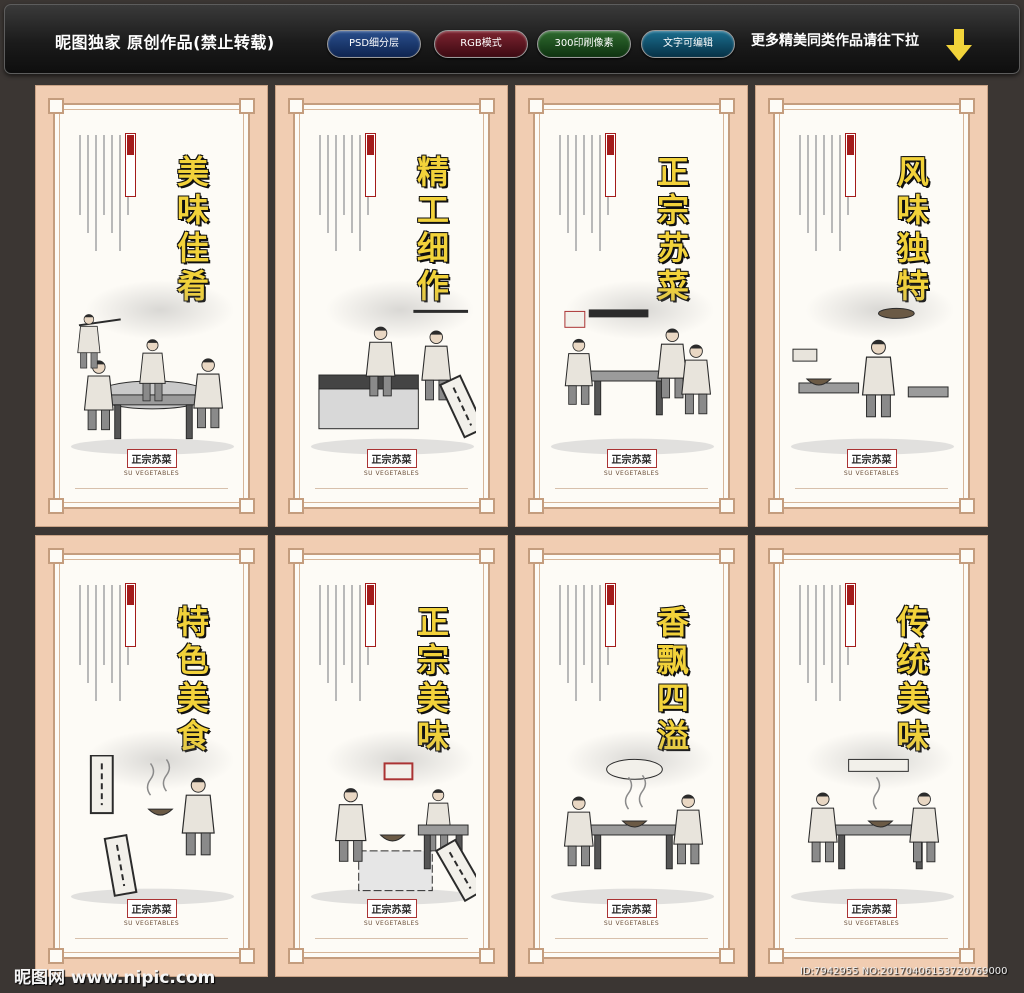 This screenshot has width=1024, height=993. What do you see at coordinates (584, 44) in the screenshot?
I see `print-pixels-button: 300印刷像素` at bounding box center [584, 44].